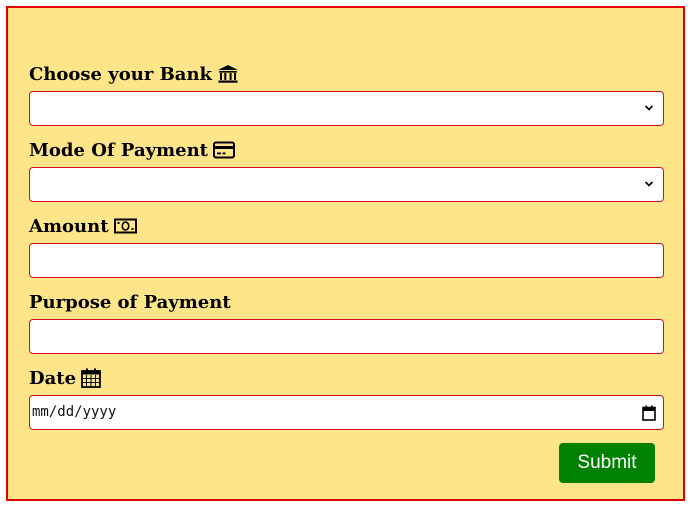  I want to click on purpose-field: Purpose of Payment, so click(346, 322).